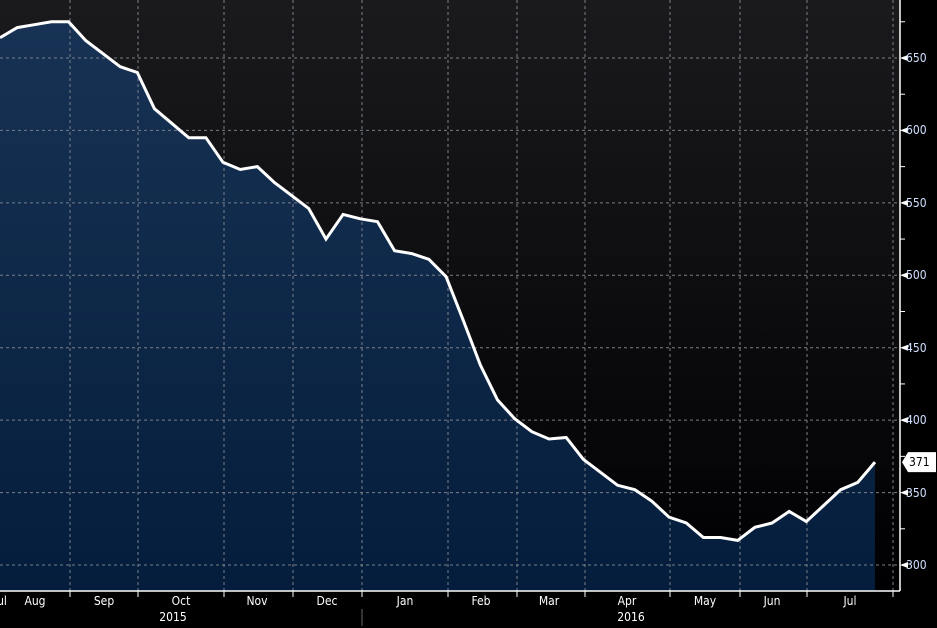  I want to click on year-label: 2016, so click(631, 617).